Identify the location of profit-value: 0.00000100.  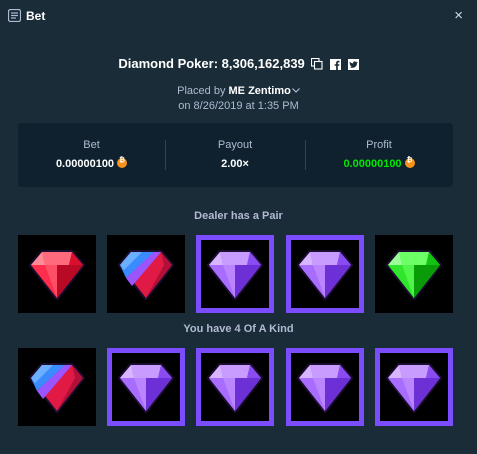
(372, 164).